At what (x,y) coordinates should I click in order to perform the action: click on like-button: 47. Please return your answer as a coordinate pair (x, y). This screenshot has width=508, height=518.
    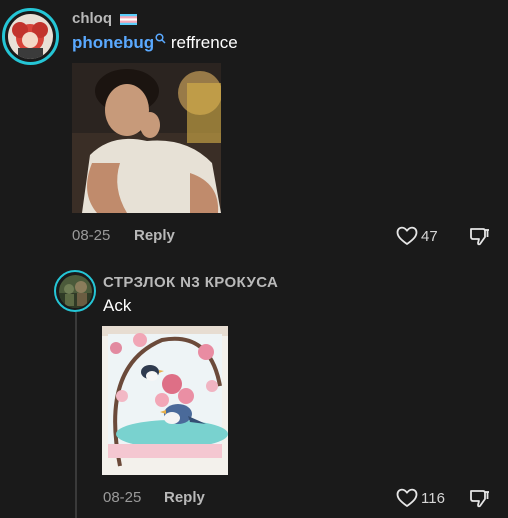
    Looking at the image, I should click on (417, 236).